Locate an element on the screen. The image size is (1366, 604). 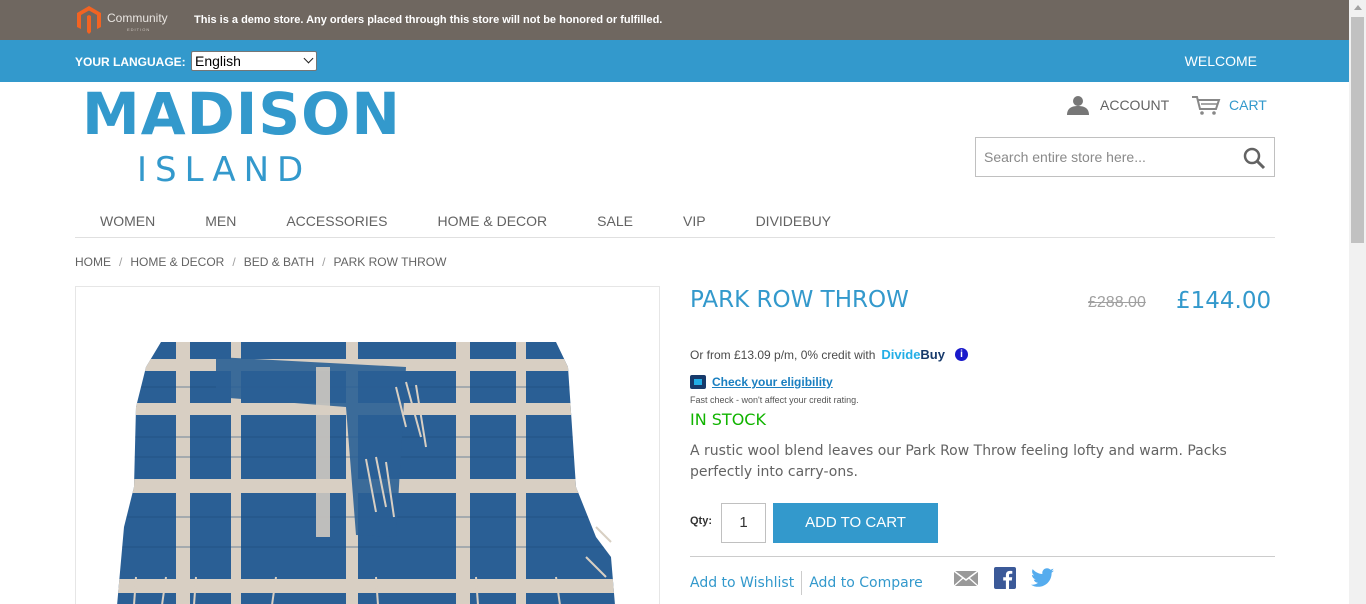
language-label: YOUR LANGUAGE: is located at coordinates (130, 62).